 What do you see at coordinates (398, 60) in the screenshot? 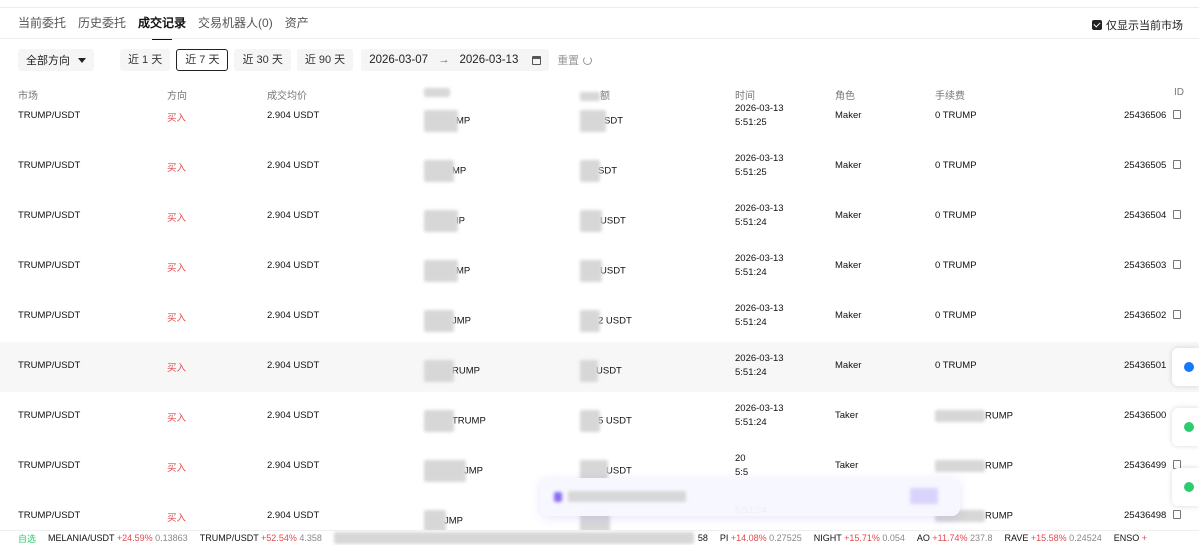
I see `date-start: 2026-03-07` at bounding box center [398, 60].